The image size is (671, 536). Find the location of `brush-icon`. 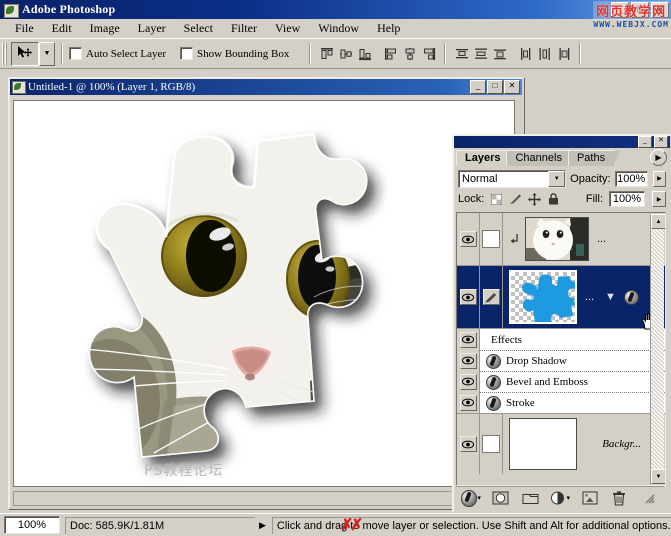

brush-icon is located at coordinates (491, 297).